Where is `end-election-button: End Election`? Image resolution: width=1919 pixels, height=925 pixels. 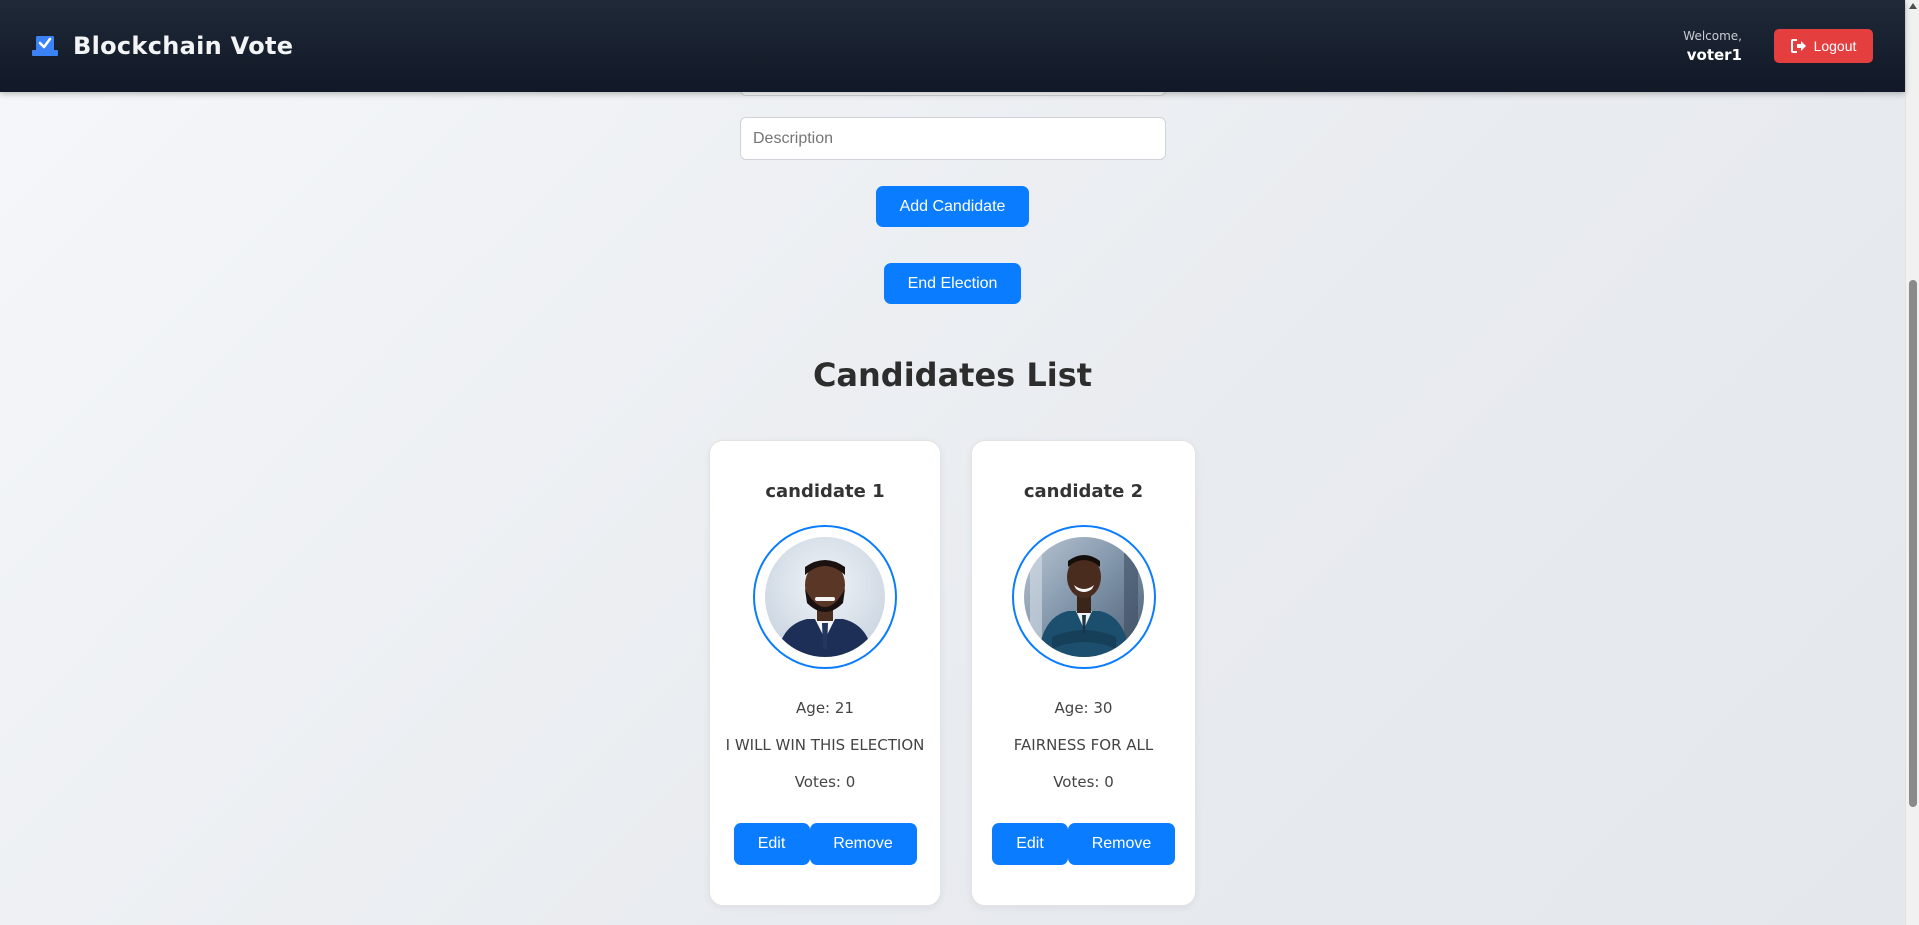 end-election-button: End Election is located at coordinates (952, 283).